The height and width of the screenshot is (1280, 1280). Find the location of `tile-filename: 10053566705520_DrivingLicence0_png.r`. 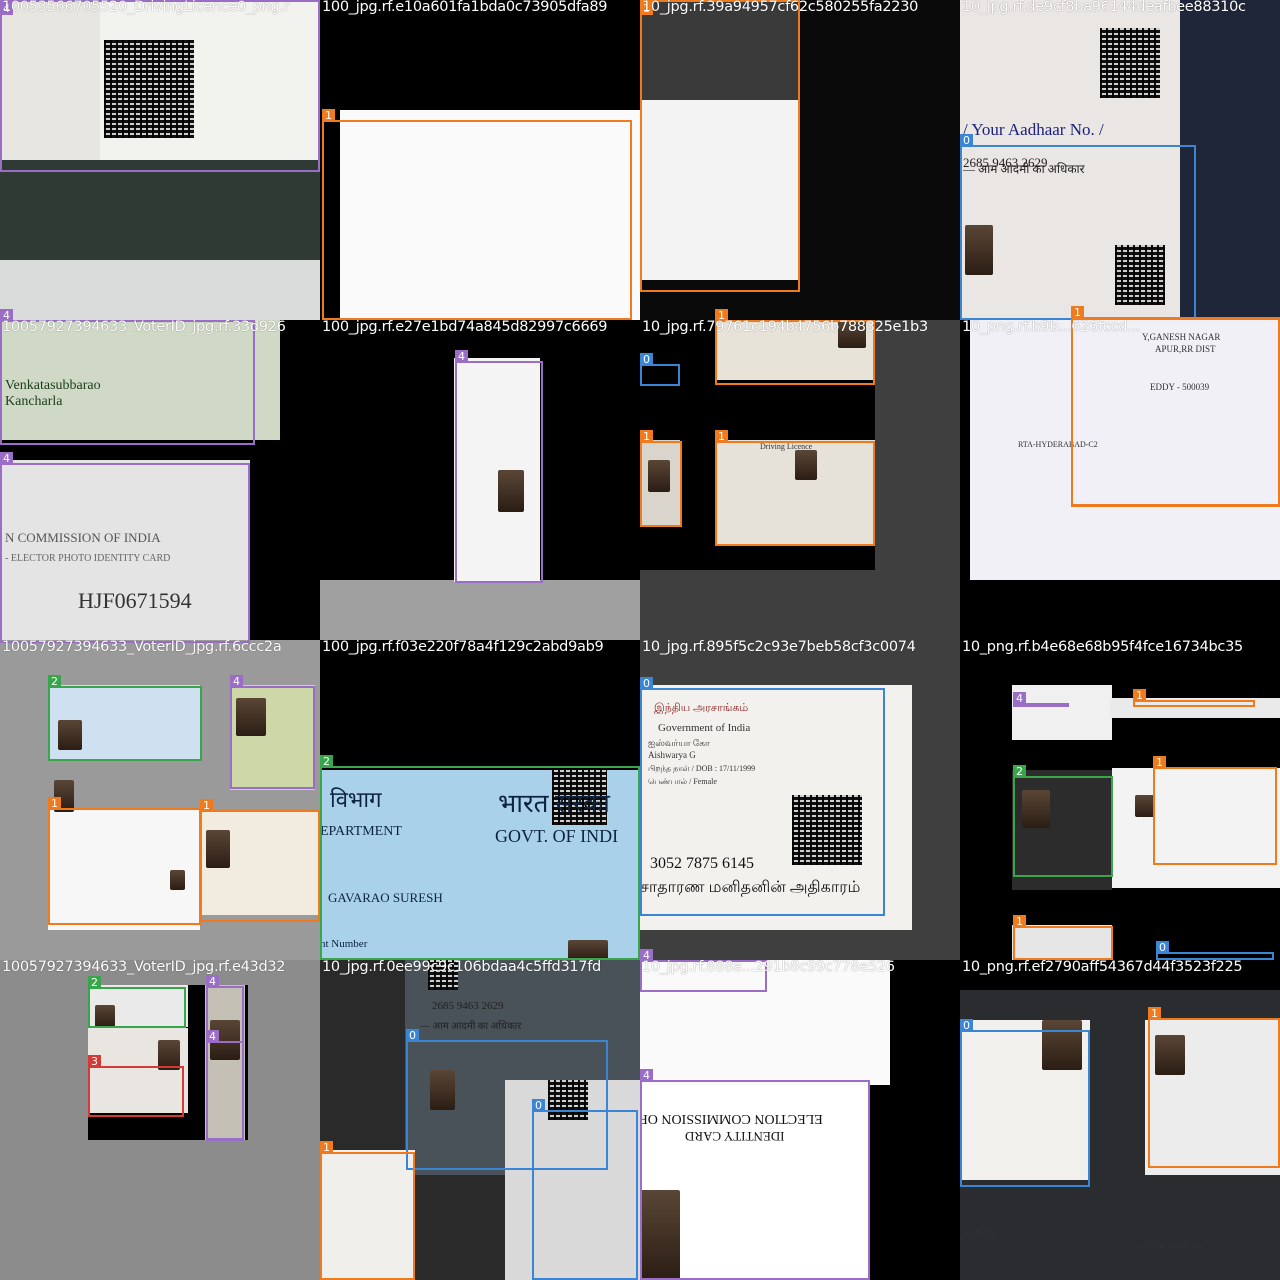

tile-filename: 10053566705520_DrivingLicence0_png.r is located at coordinates (146, 7).